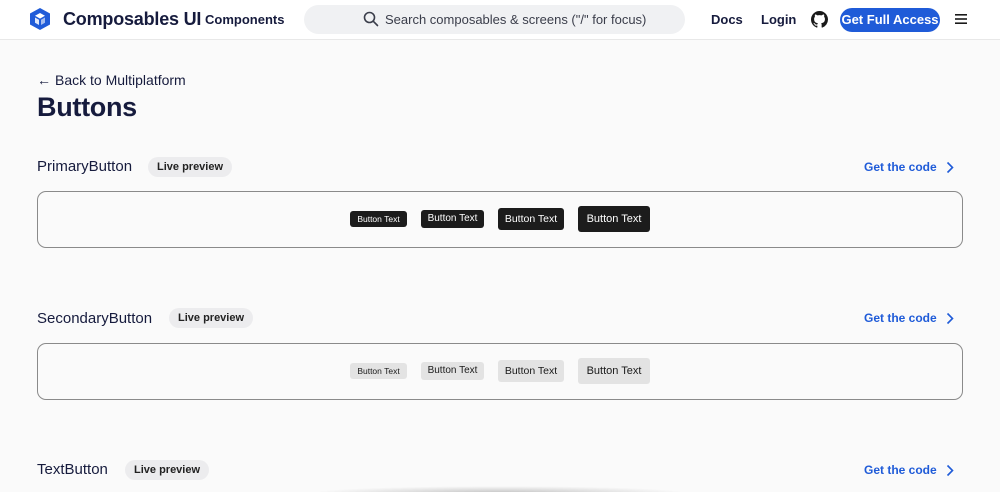 The image size is (1000, 492). Describe the element at coordinates (72, 469) in the screenshot. I see `section-title-text: TextButton` at that location.